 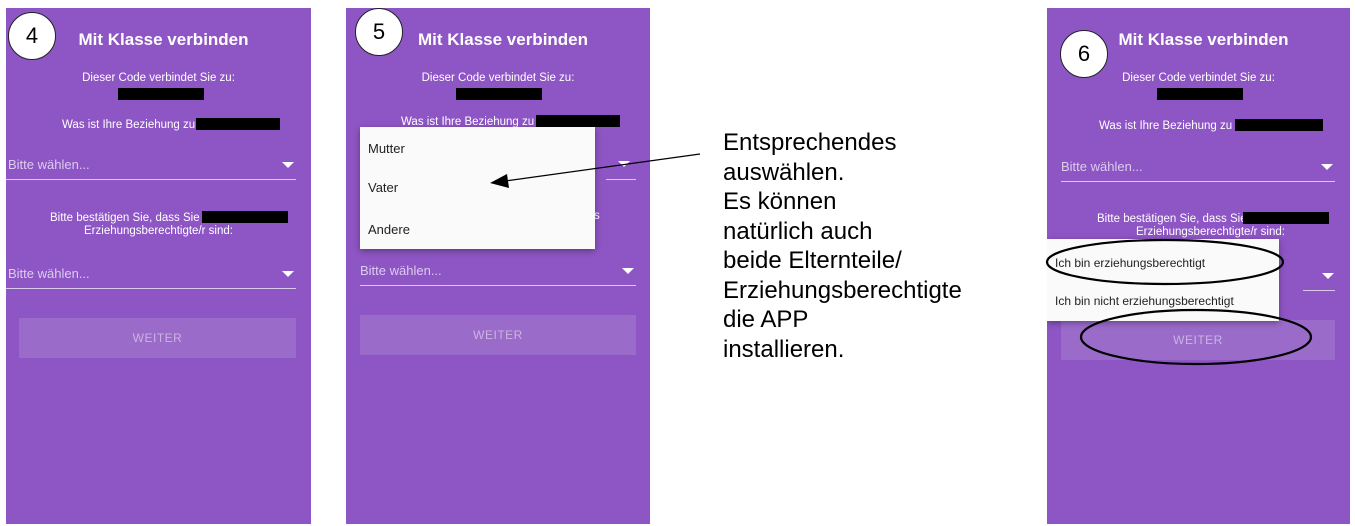 What do you see at coordinates (1196, 337) in the screenshot?
I see `highlight-ellipse-button` at bounding box center [1196, 337].